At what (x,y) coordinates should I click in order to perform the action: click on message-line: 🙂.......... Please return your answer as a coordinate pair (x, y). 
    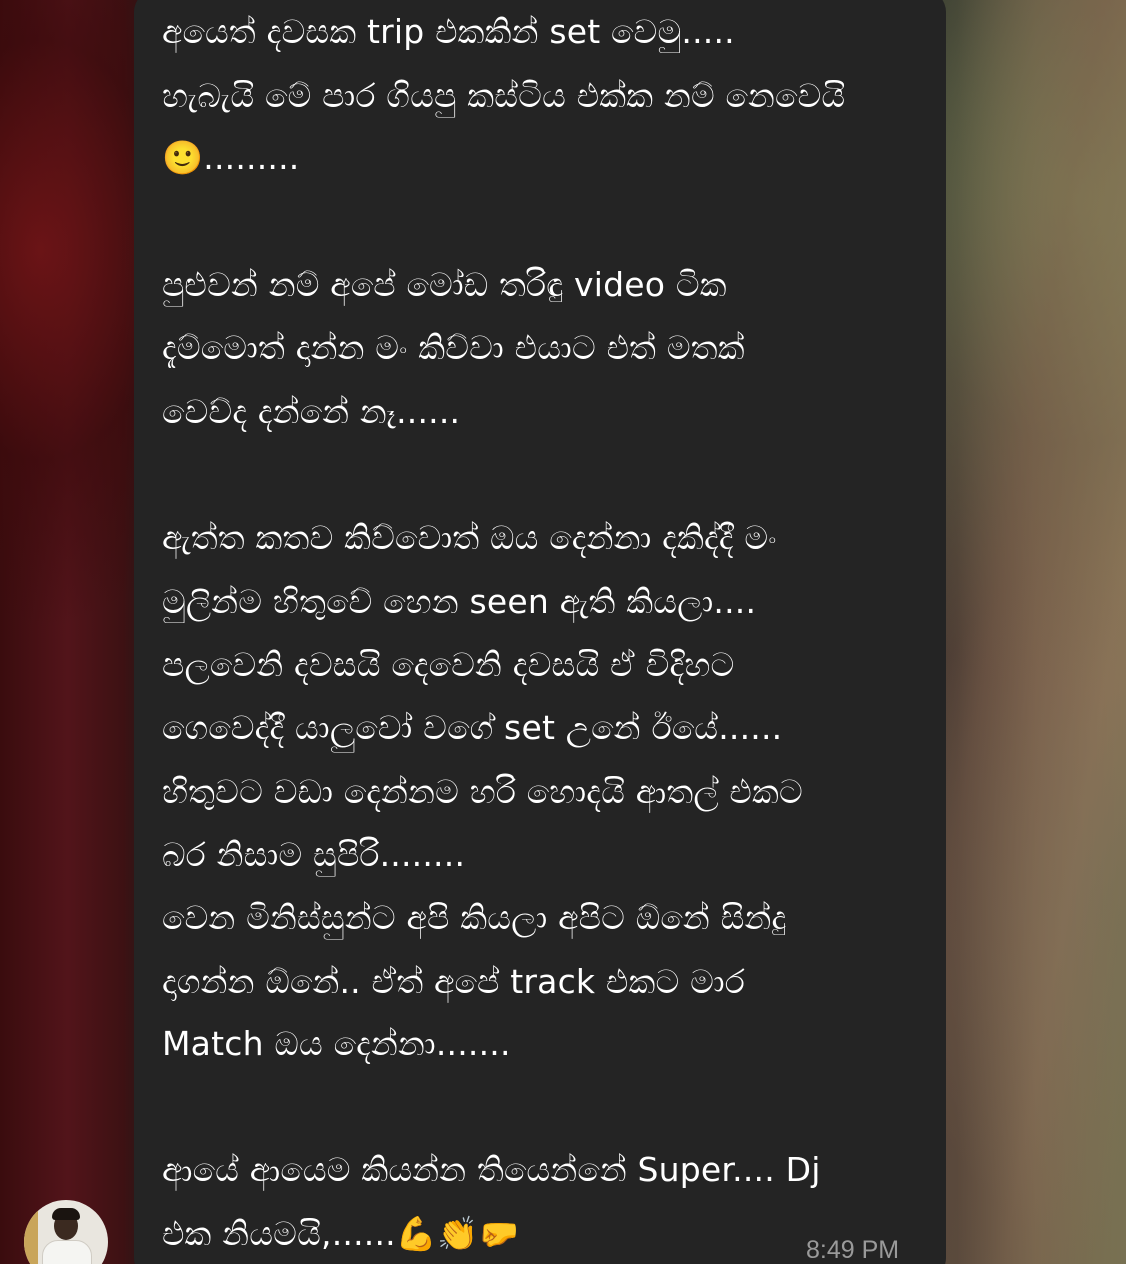
    Looking at the image, I should click on (231, 157).